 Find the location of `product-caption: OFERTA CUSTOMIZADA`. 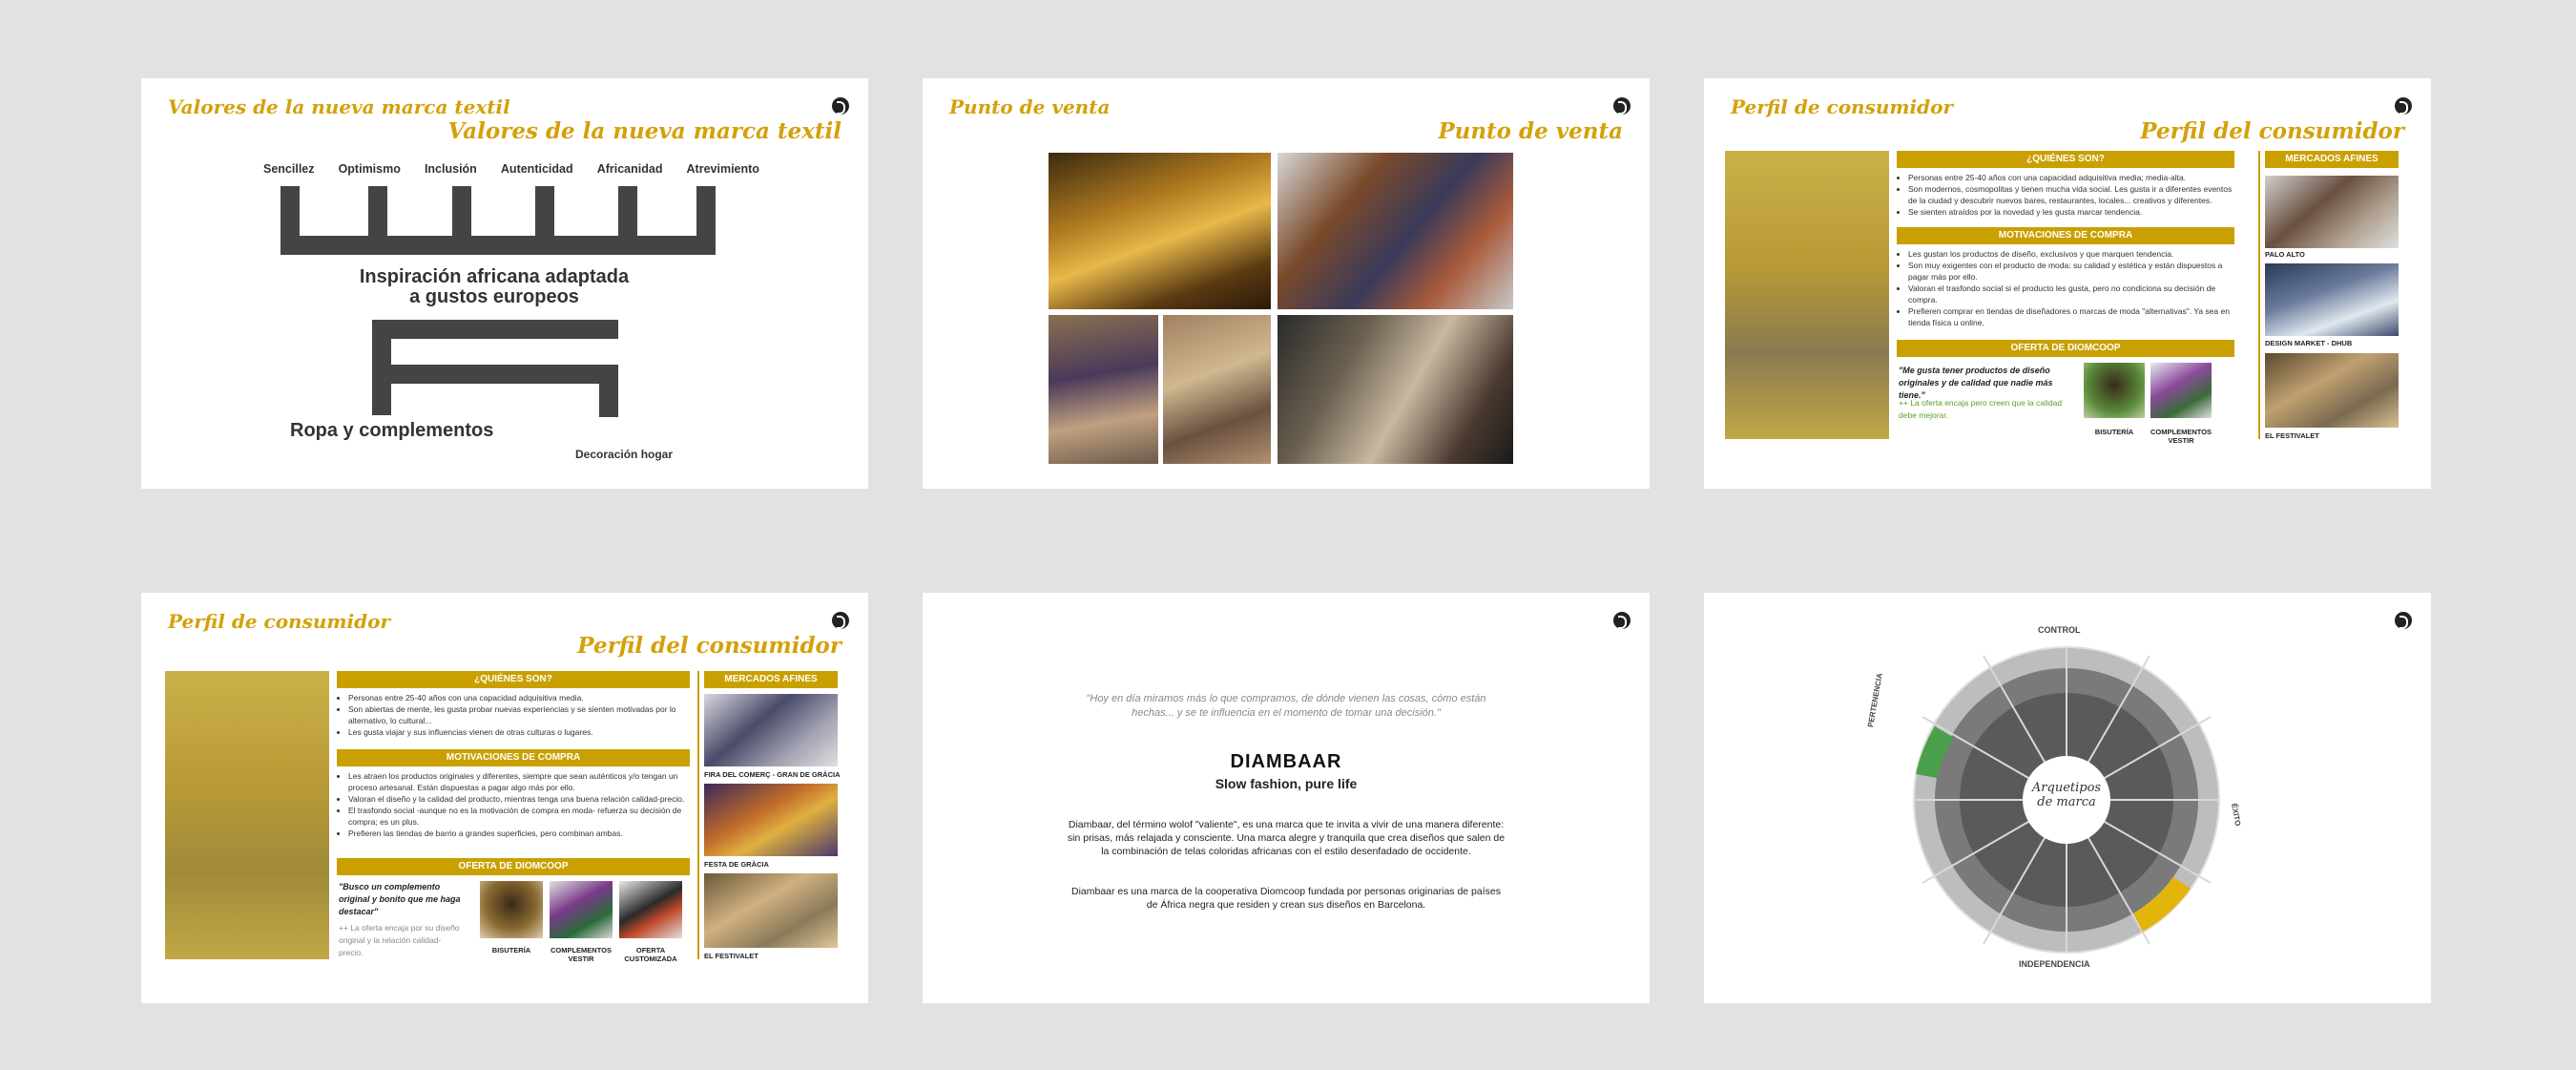

product-caption: OFERTA CUSTOMIZADA is located at coordinates (650, 954).